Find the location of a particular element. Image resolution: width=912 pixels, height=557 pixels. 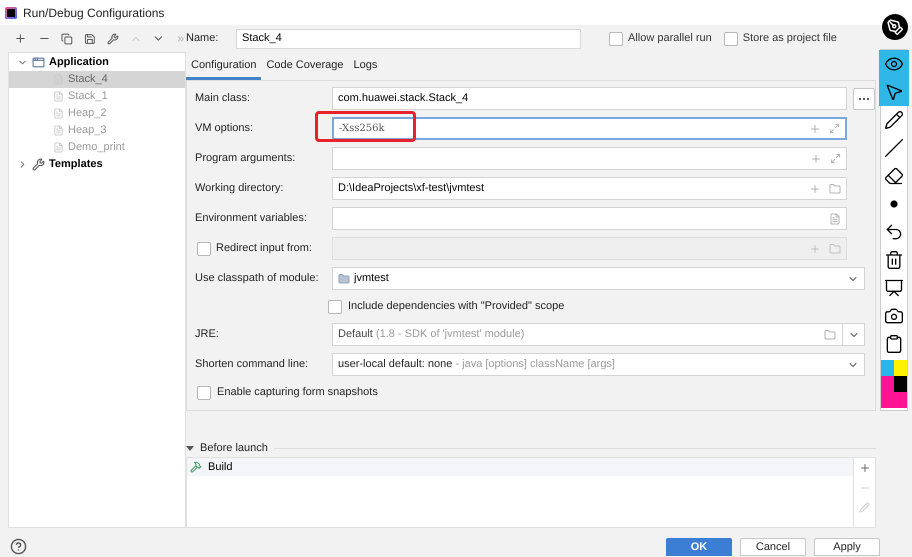

field-label: Program arguments: is located at coordinates (245, 158).